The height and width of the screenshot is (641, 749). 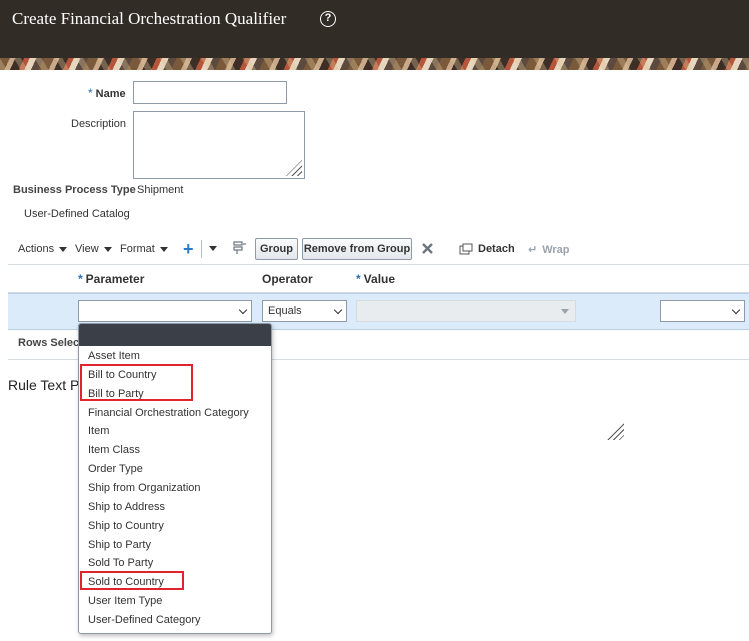 I want to click on remove-from-group-button: Remove from Group, so click(x=357, y=249).